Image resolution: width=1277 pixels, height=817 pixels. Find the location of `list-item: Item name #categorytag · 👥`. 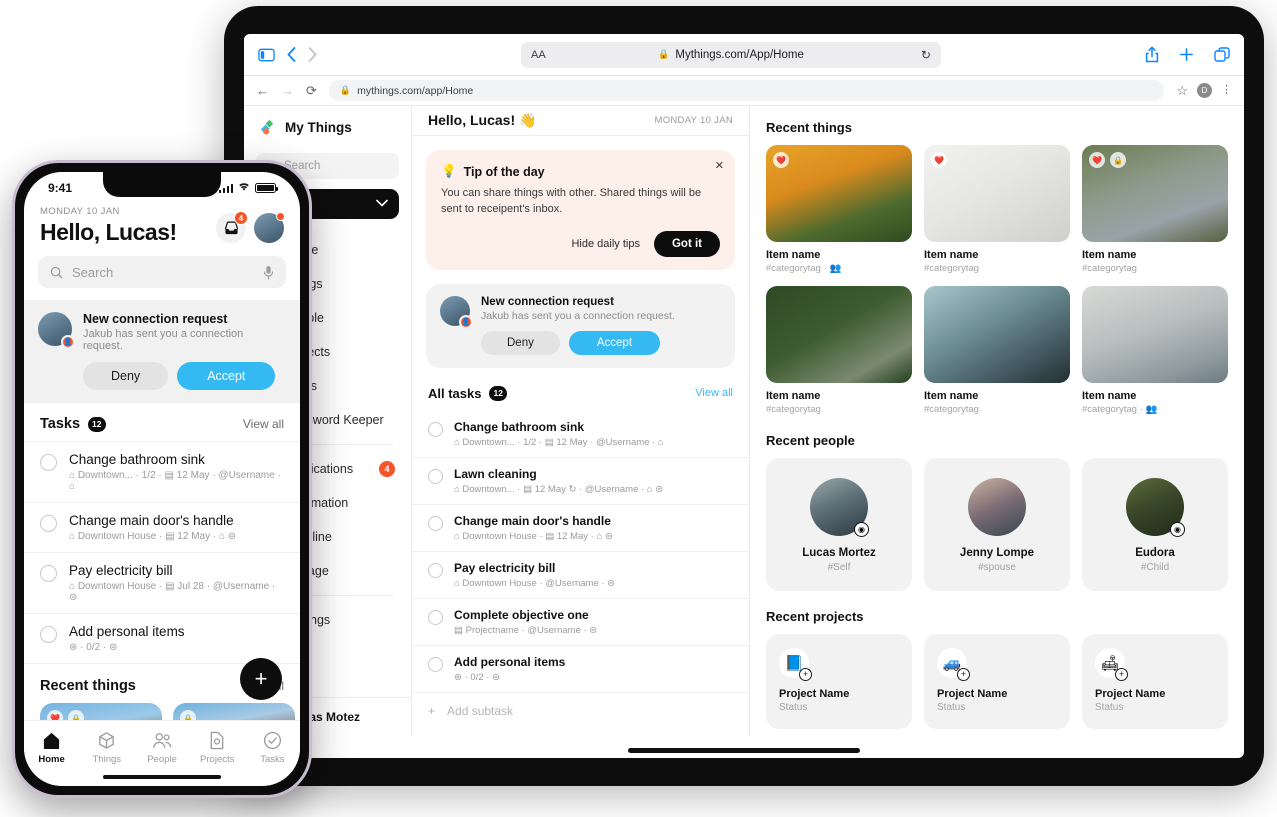

list-item: Item name #categorytag · 👥 is located at coordinates (1155, 350).